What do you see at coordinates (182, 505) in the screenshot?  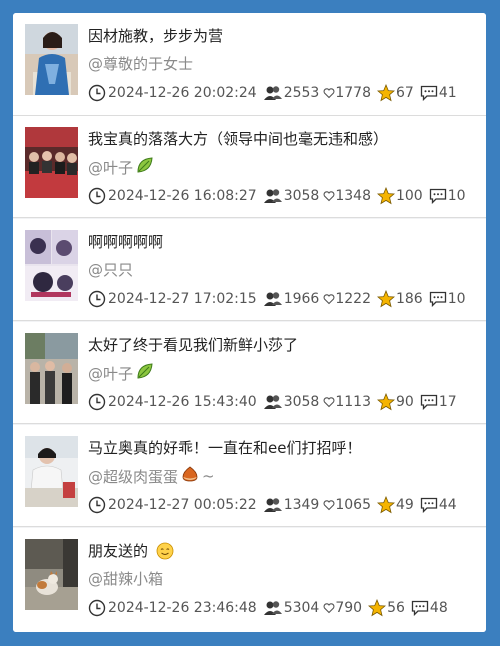 I see `post-time: 2024-12-27 00:05:22` at bounding box center [182, 505].